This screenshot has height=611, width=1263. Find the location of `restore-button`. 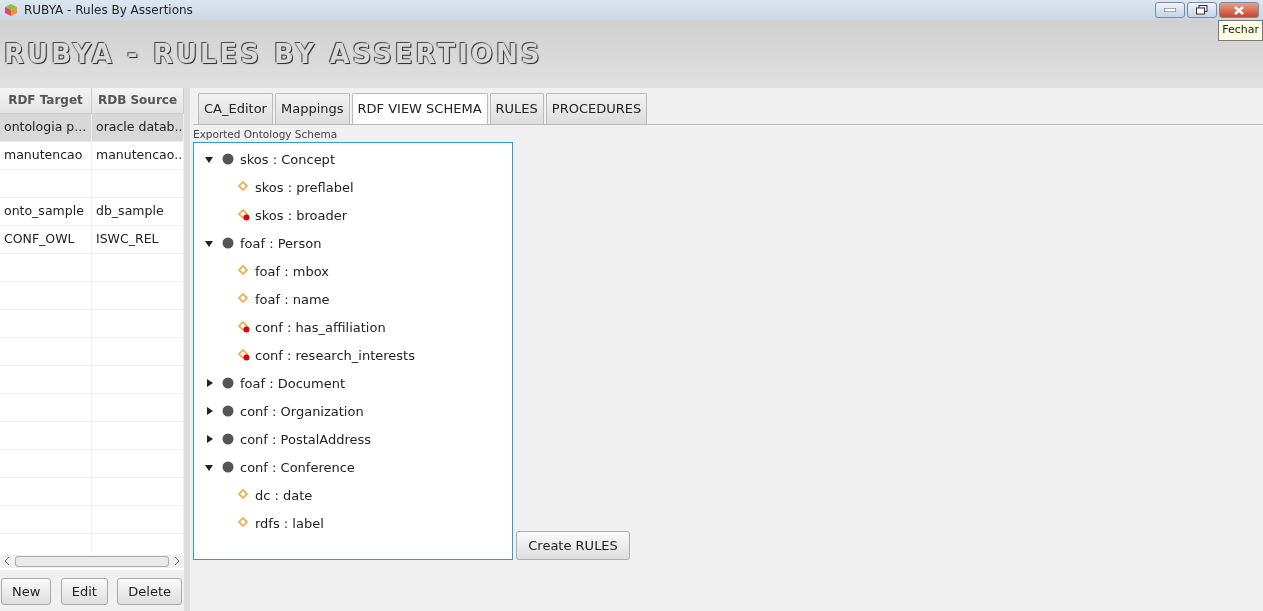

restore-button is located at coordinates (1202, 10).